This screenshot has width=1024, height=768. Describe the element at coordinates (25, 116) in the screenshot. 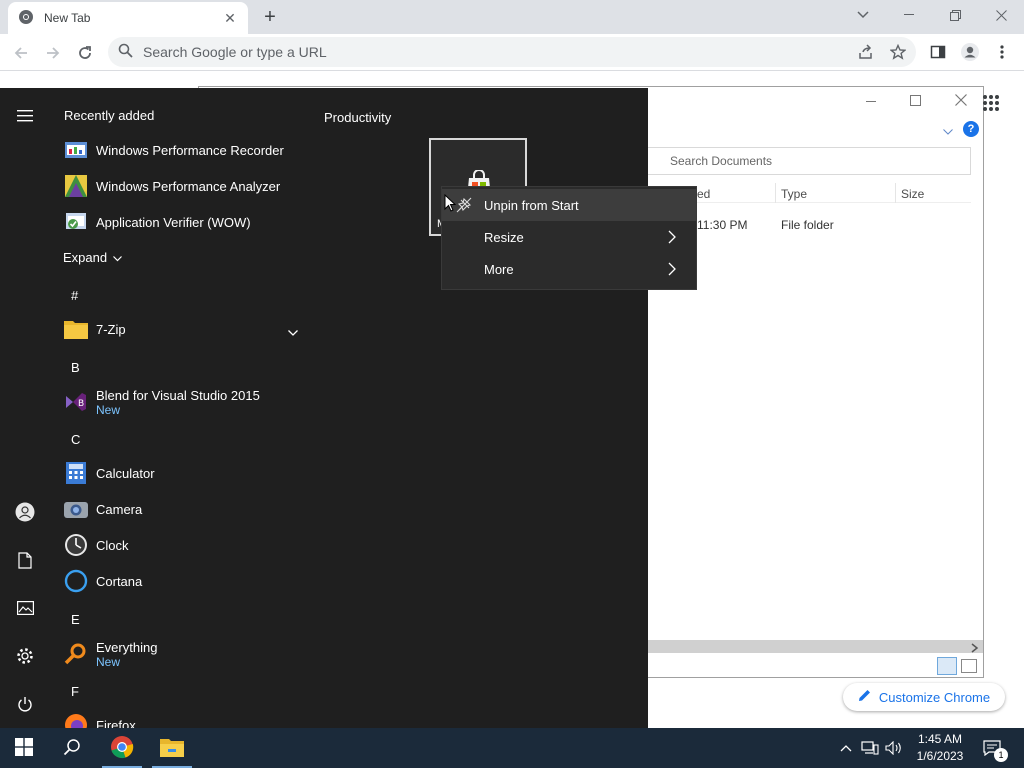

I see `hamburger-menu-icon` at that location.